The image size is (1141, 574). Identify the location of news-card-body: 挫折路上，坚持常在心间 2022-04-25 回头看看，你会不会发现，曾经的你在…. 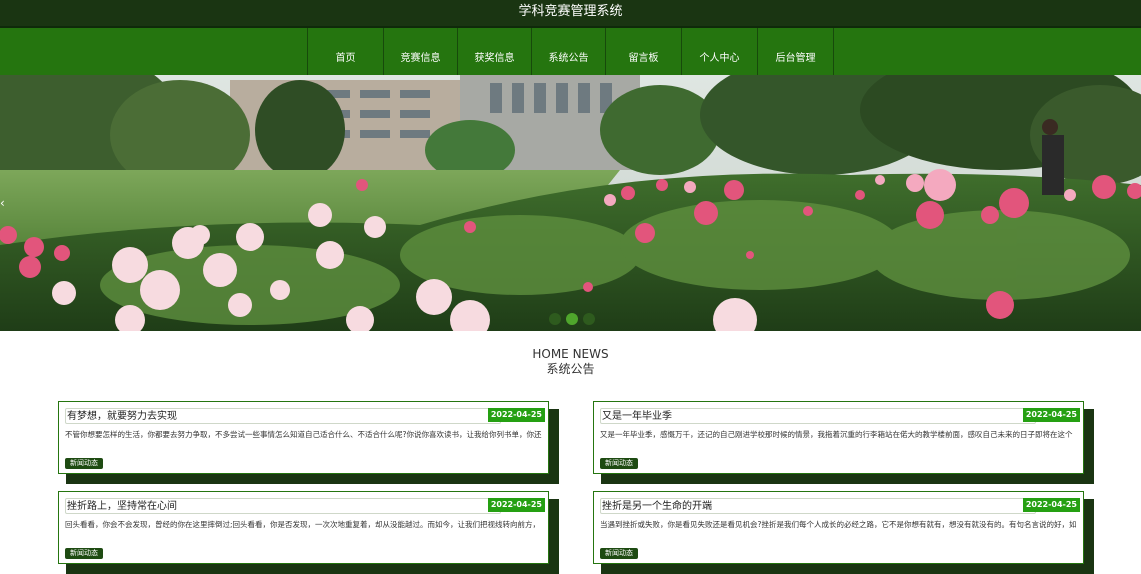
(303, 527).